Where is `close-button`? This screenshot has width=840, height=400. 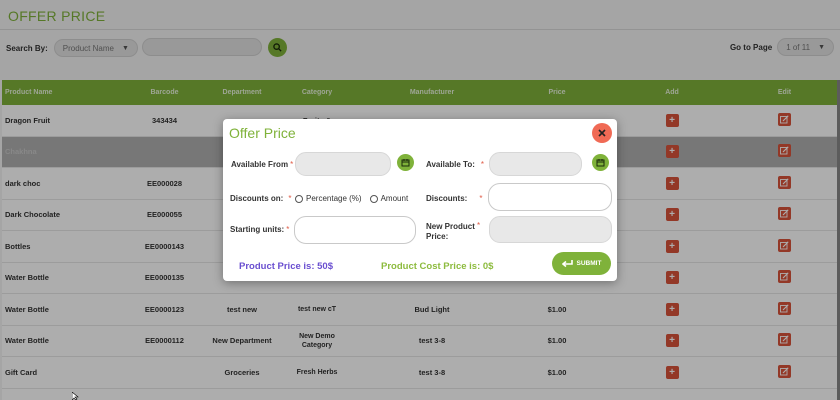 close-button is located at coordinates (602, 133).